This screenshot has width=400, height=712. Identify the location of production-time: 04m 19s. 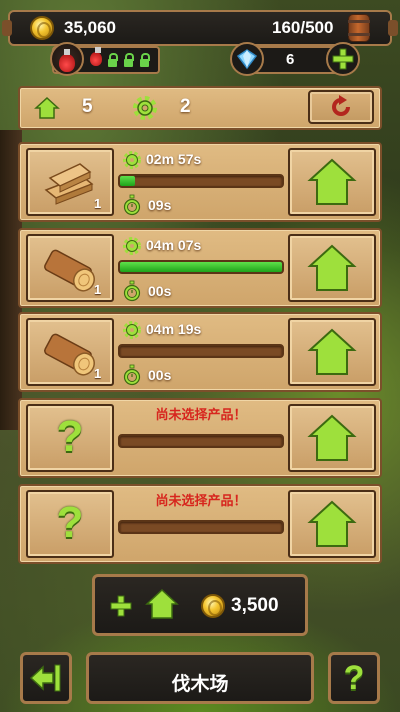
(174, 329).